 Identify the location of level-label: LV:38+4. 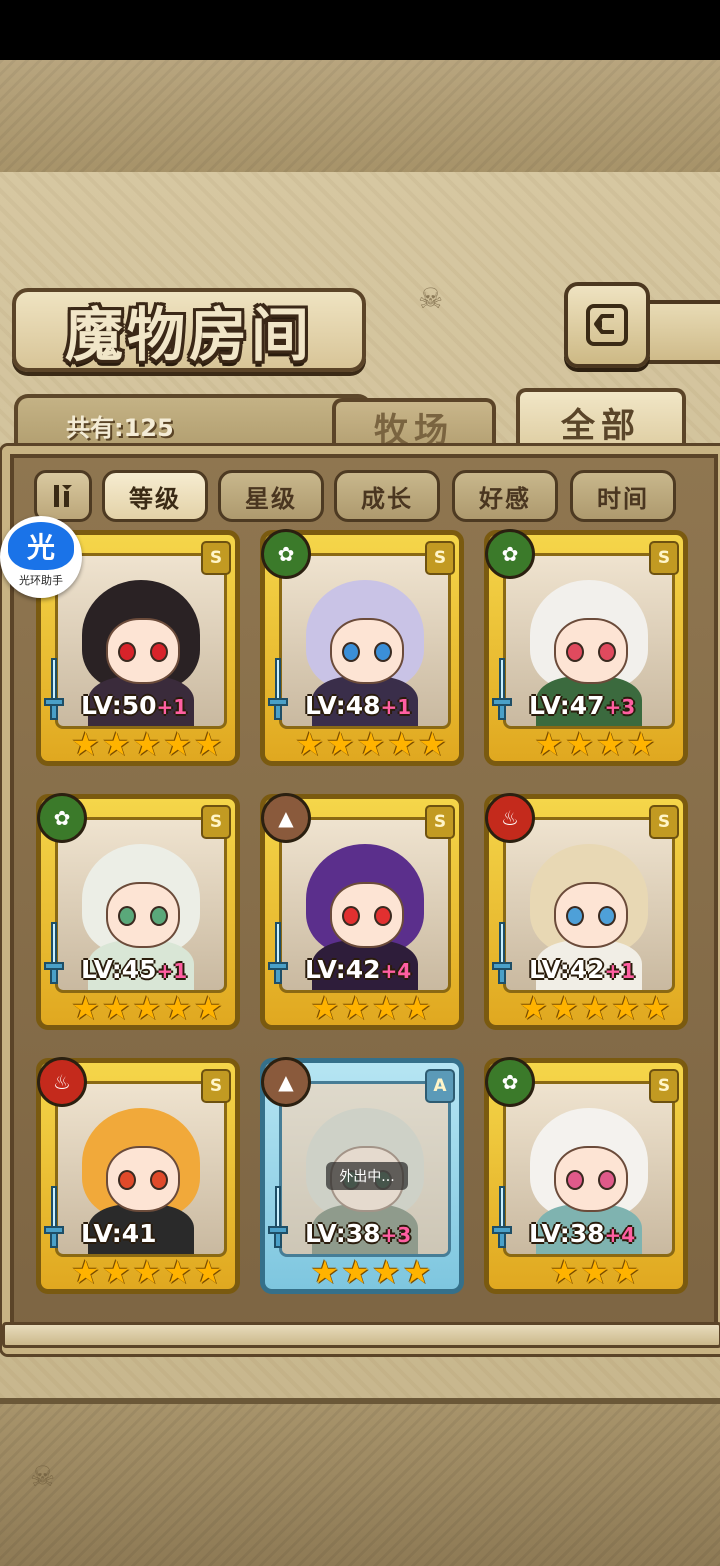
(604, 1236).